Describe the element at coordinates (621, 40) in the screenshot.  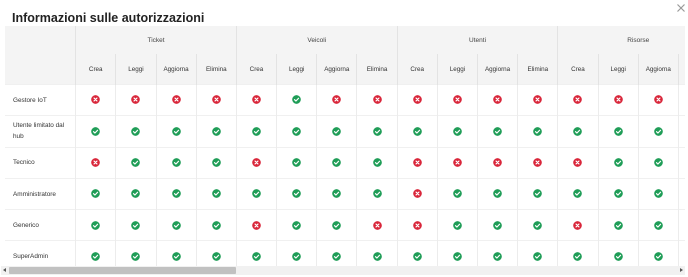
I see `group-header: Risorse` at that location.